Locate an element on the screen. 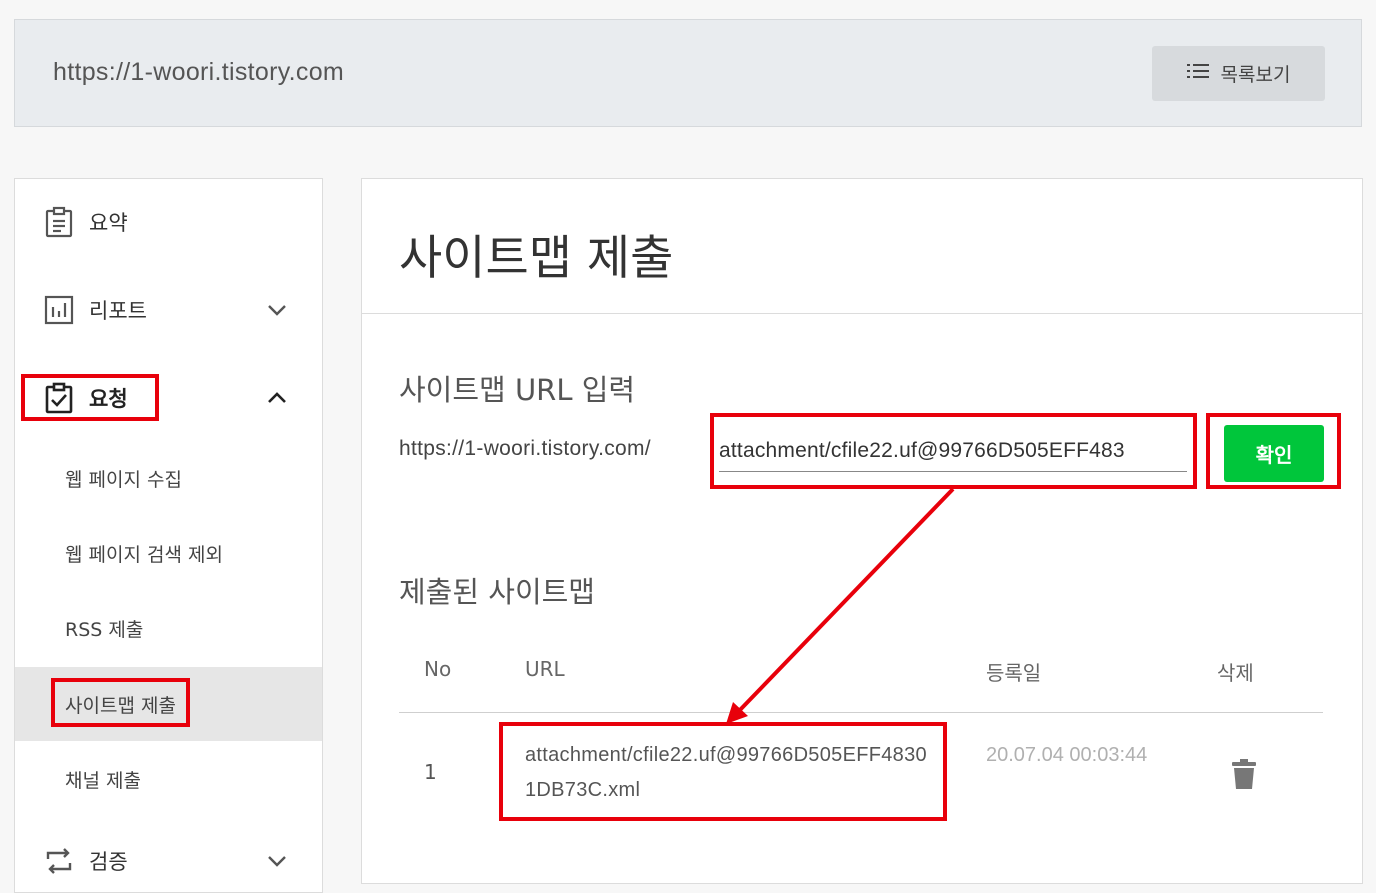 The image size is (1376, 893). url-prefix: https://1-woori.tistory.com/ is located at coordinates (525, 448).